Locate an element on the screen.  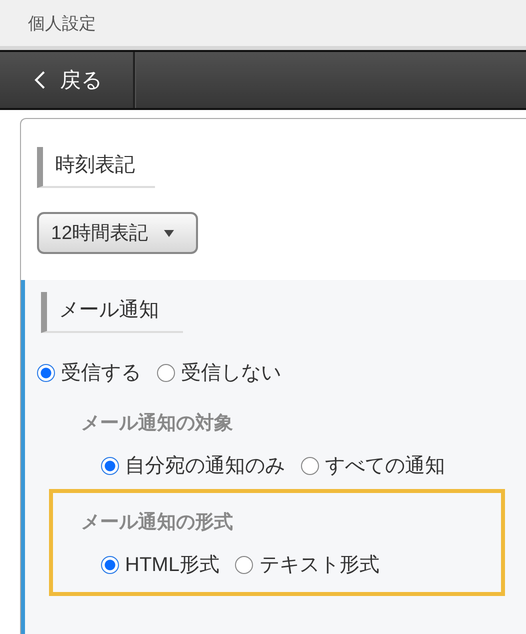
section-heading: 時刻表記 is located at coordinates (96, 167).